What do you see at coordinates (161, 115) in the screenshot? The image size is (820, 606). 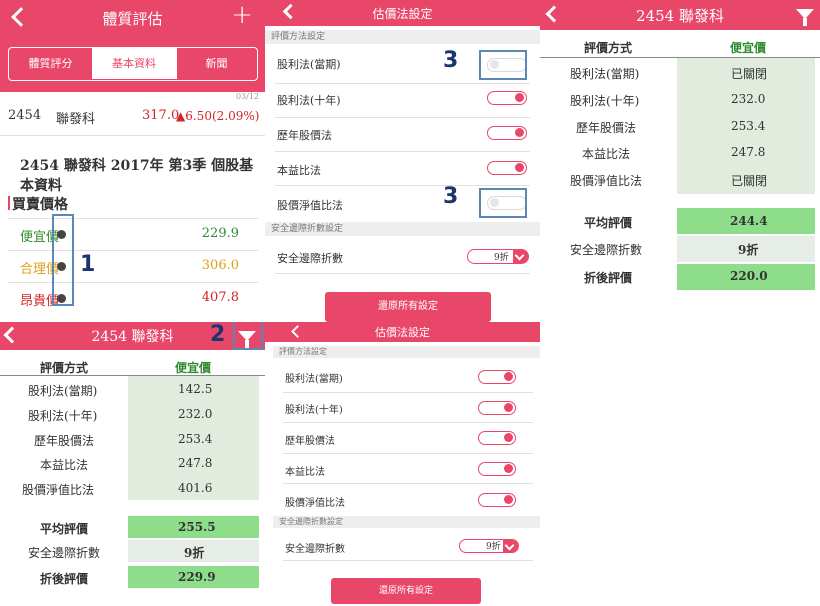 I see `stock-price: 317.0` at bounding box center [161, 115].